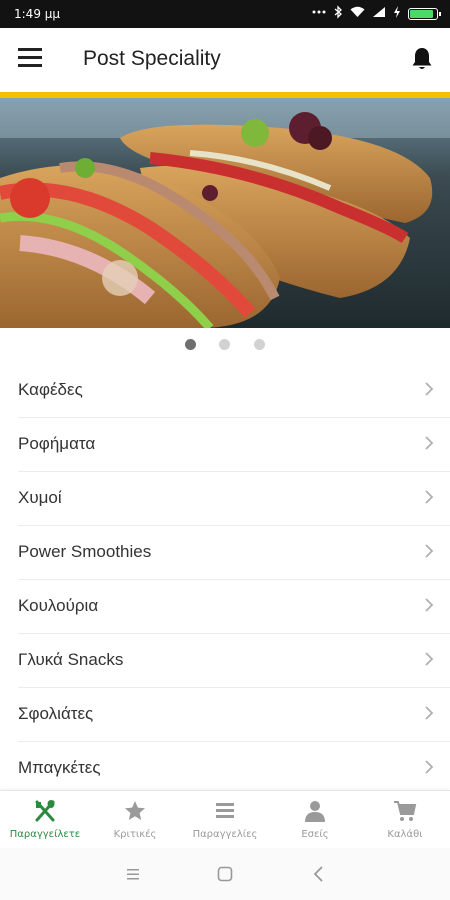  I want to click on nav-label: Παραγγείλετε, so click(45, 834).